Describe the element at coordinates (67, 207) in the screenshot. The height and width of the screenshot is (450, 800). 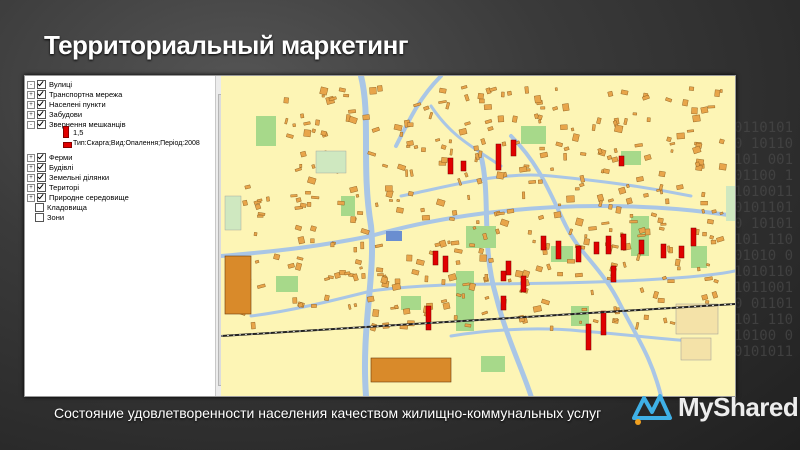
I see `layer-label: Кладовища` at that location.